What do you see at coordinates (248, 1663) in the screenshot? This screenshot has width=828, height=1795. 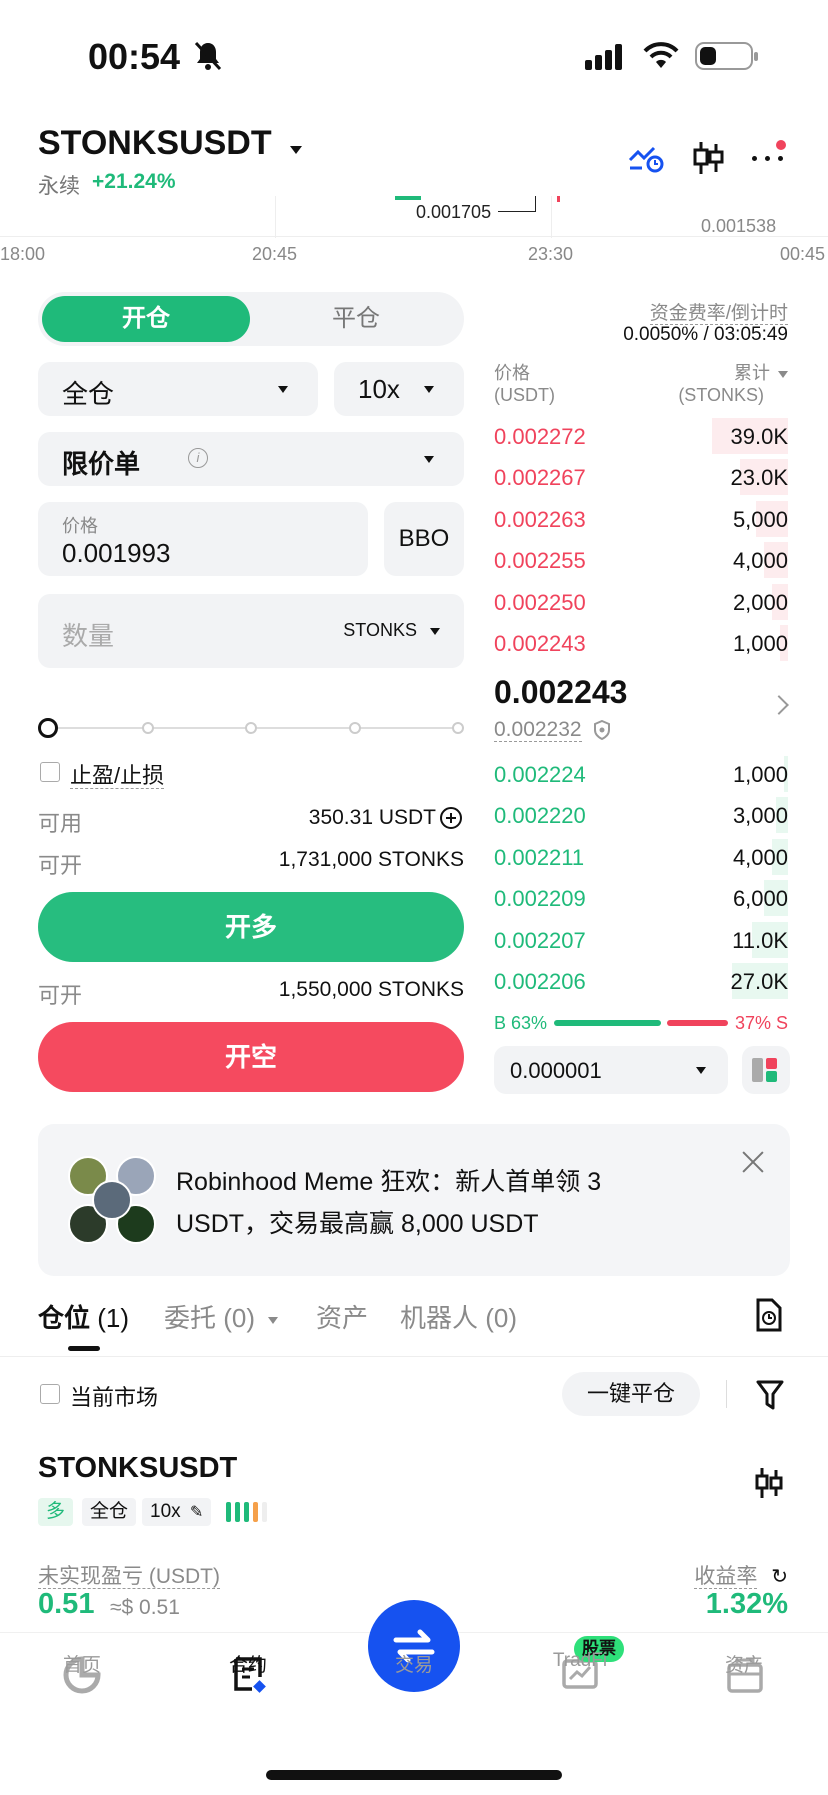 I see `nav-contracts: 合约` at bounding box center [248, 1663].